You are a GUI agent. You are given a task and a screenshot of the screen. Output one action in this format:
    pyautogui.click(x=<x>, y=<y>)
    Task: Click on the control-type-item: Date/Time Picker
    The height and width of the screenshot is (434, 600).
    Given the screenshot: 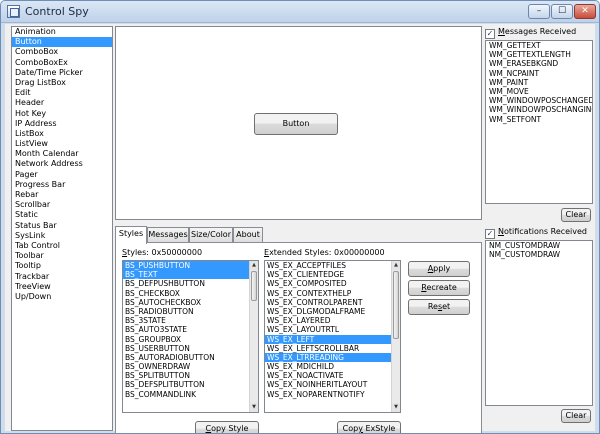 What is the action you would take?
    pyautogui.click(x=62, y=73)
    